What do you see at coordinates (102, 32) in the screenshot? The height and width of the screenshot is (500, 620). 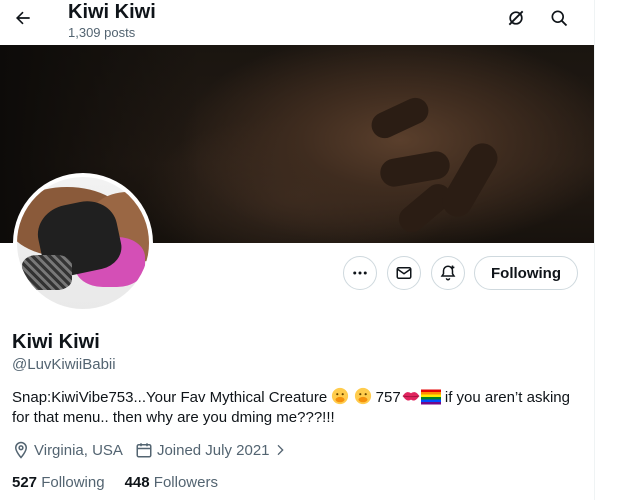 I see `header-post-count: 1,309 posts` at bounding box center [102, 32].